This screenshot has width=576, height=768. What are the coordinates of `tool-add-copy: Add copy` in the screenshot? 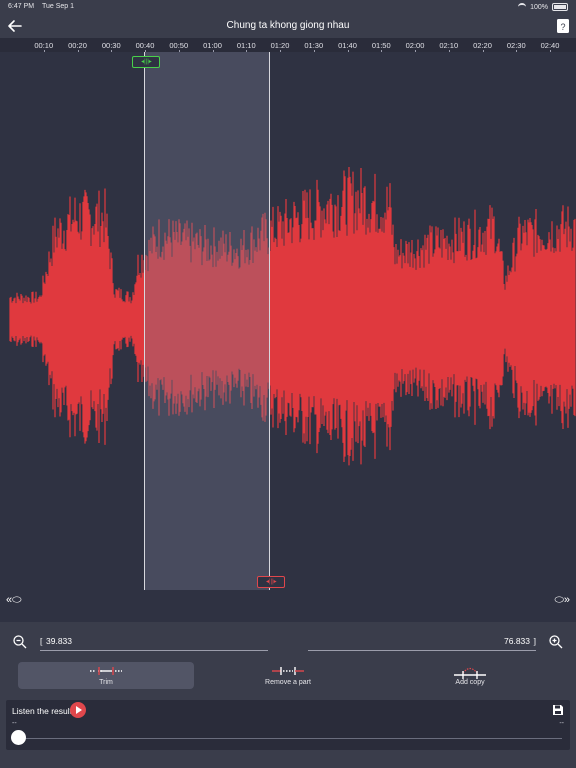 It's located at (470, 675).